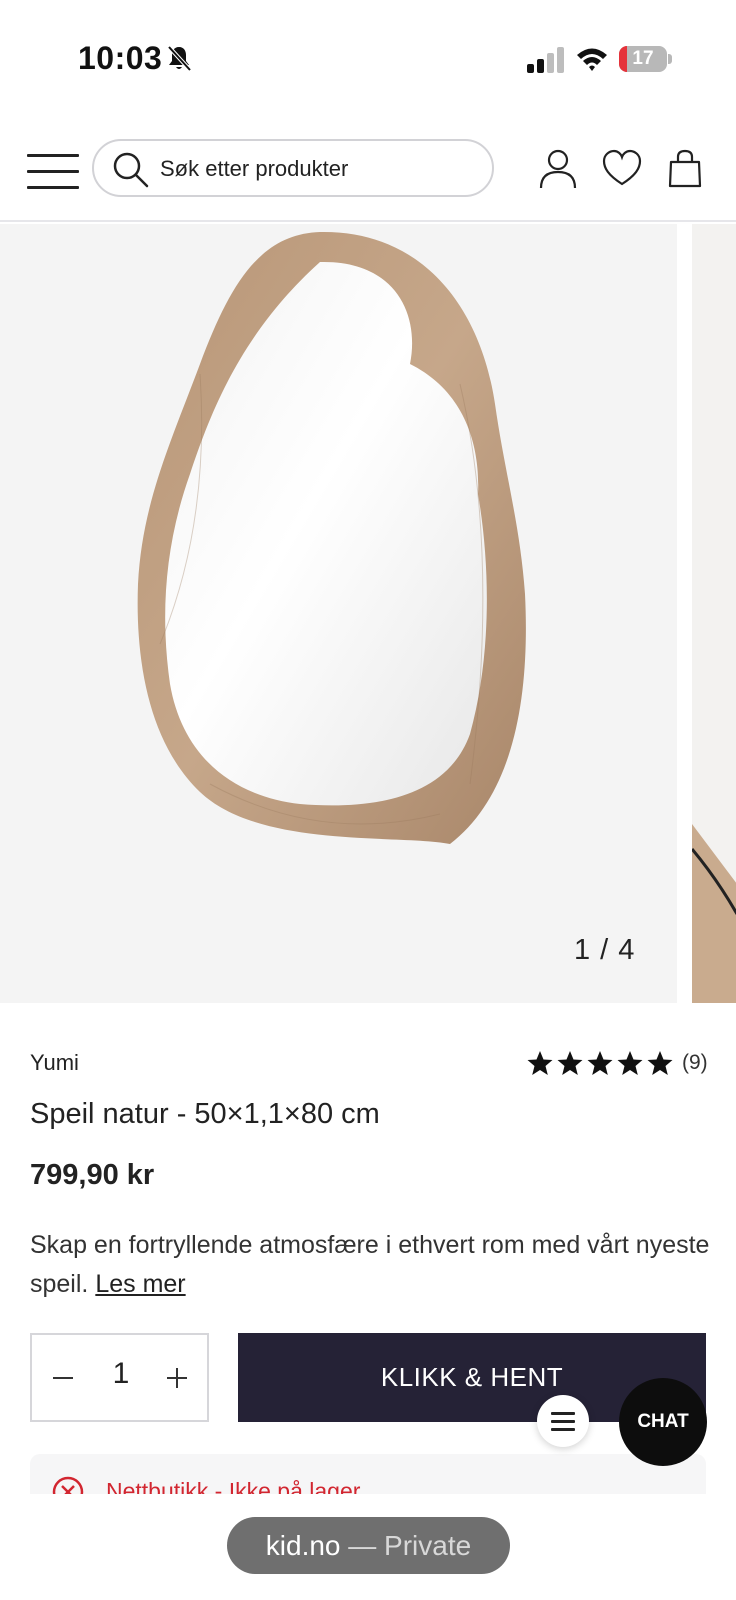 The width and height of the screenshot is (736, 1600). What do you see at coordinates (695, 1062) in the screenshot?
I see `rating-count: (9)` at bounding box center [695, 1062].